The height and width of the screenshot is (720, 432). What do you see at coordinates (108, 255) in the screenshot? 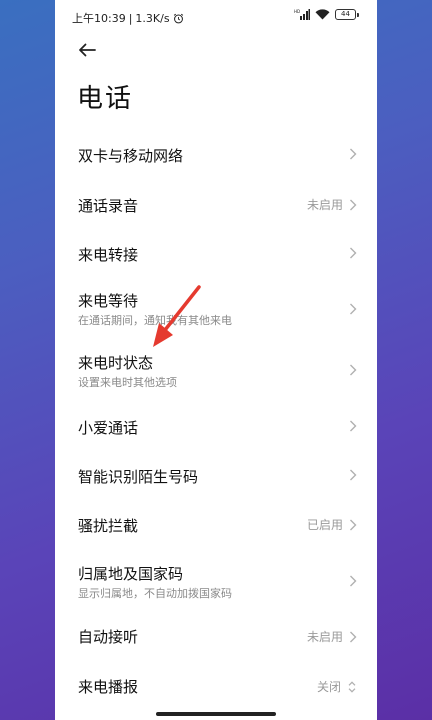
I see `item-label: 来电转接` at bounding box center [108, 255].